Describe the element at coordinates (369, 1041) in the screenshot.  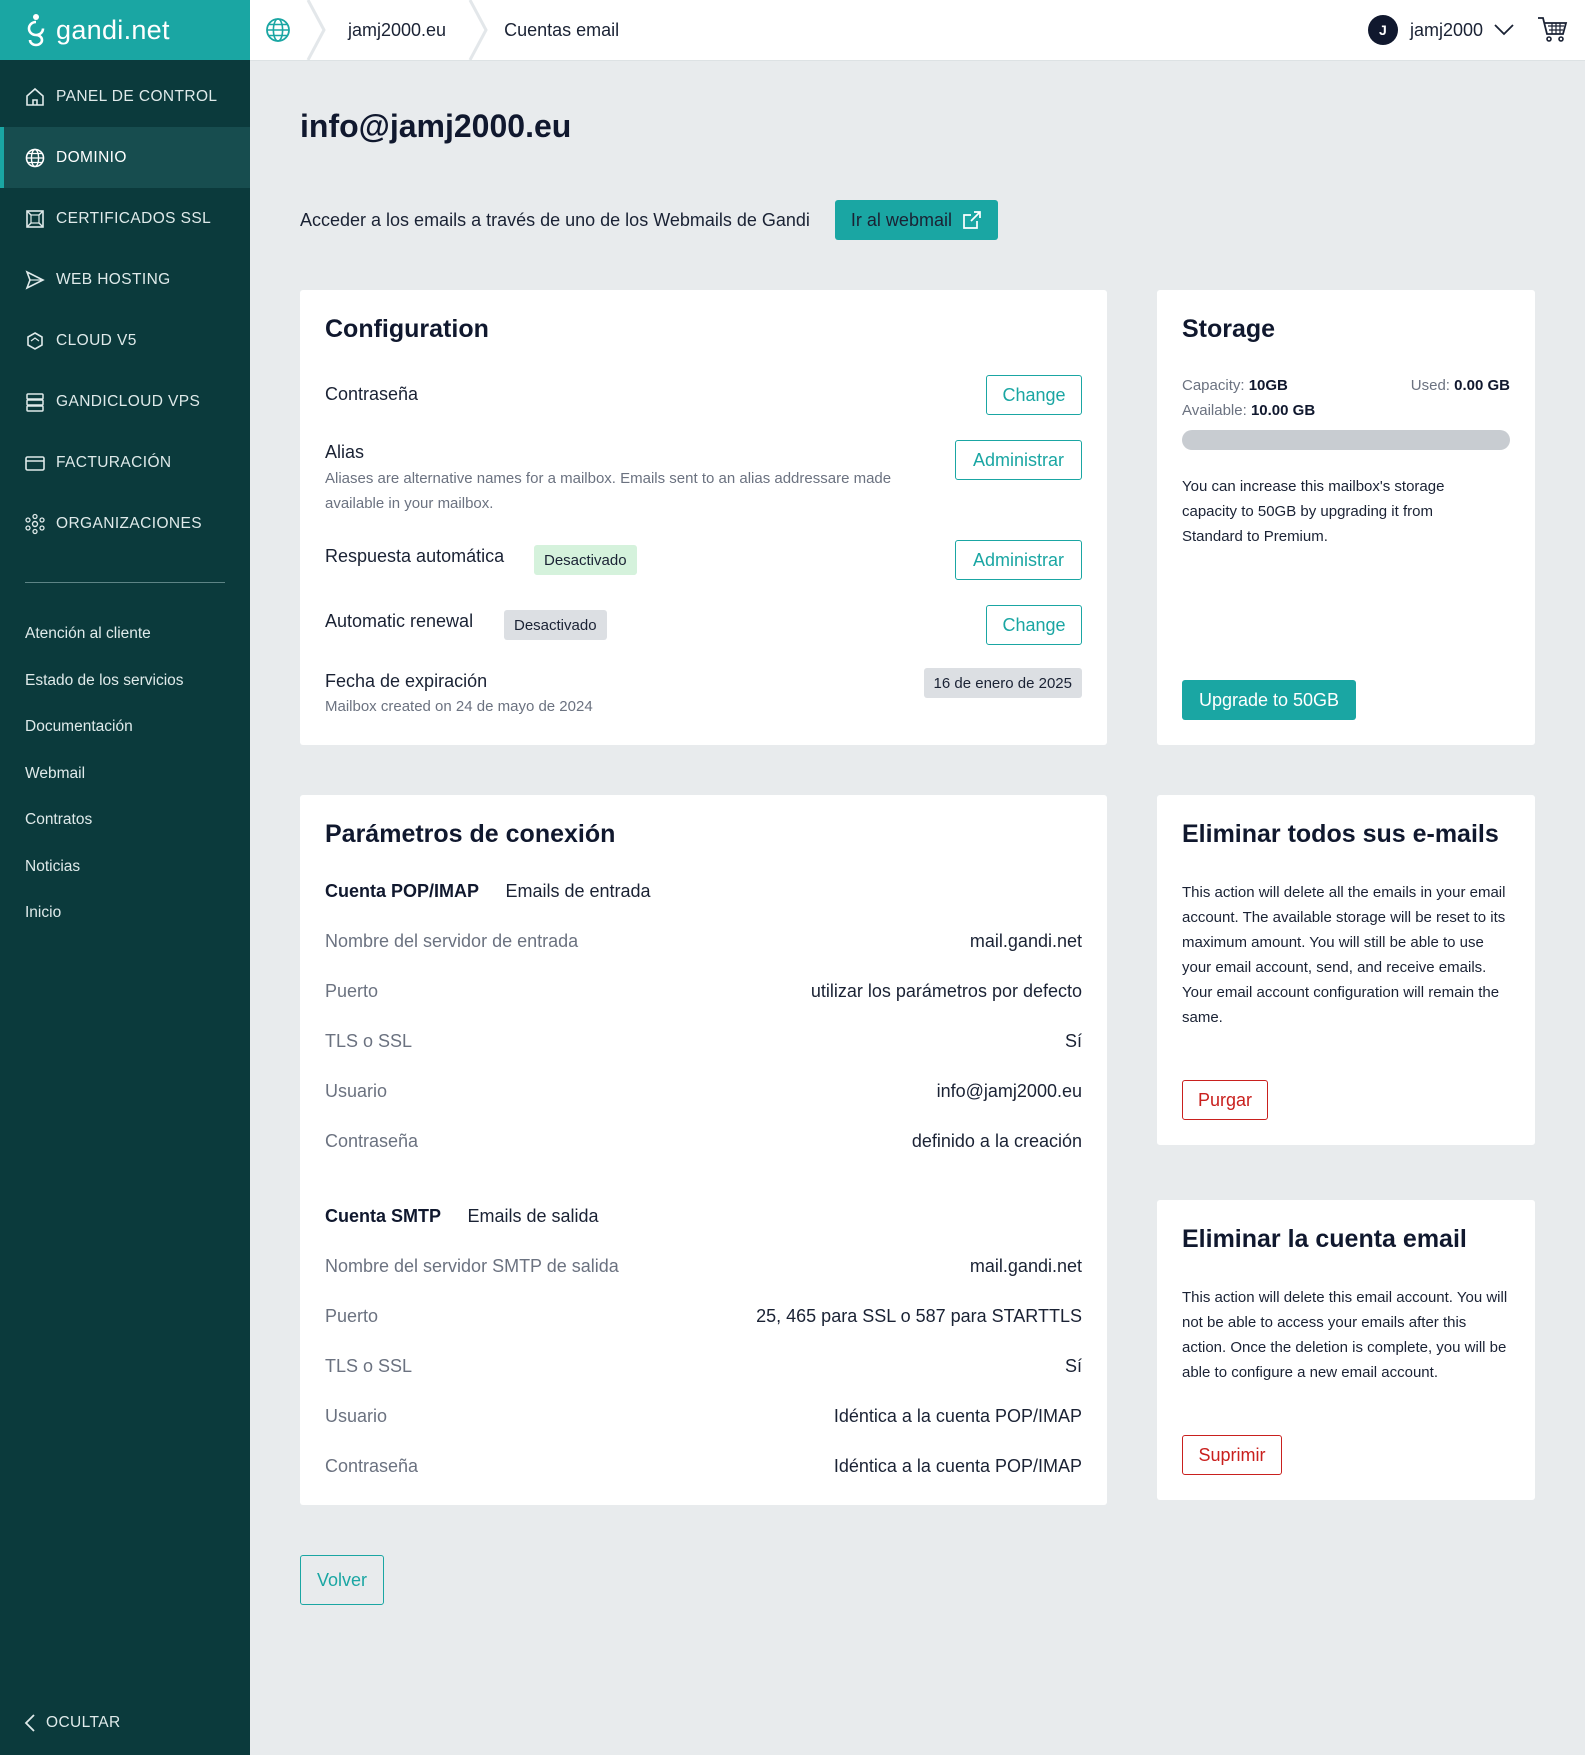
I see `pop-row-key: TLS o SSL` at that location.